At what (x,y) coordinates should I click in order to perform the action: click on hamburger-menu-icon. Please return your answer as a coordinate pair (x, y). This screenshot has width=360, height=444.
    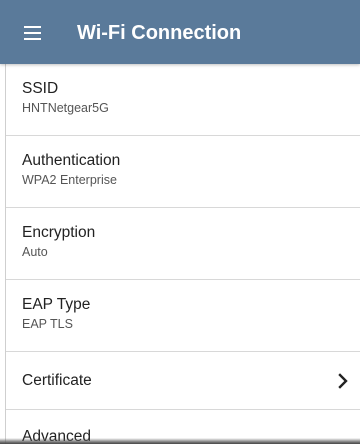
    Looking at the image, I should click on (33, 32).